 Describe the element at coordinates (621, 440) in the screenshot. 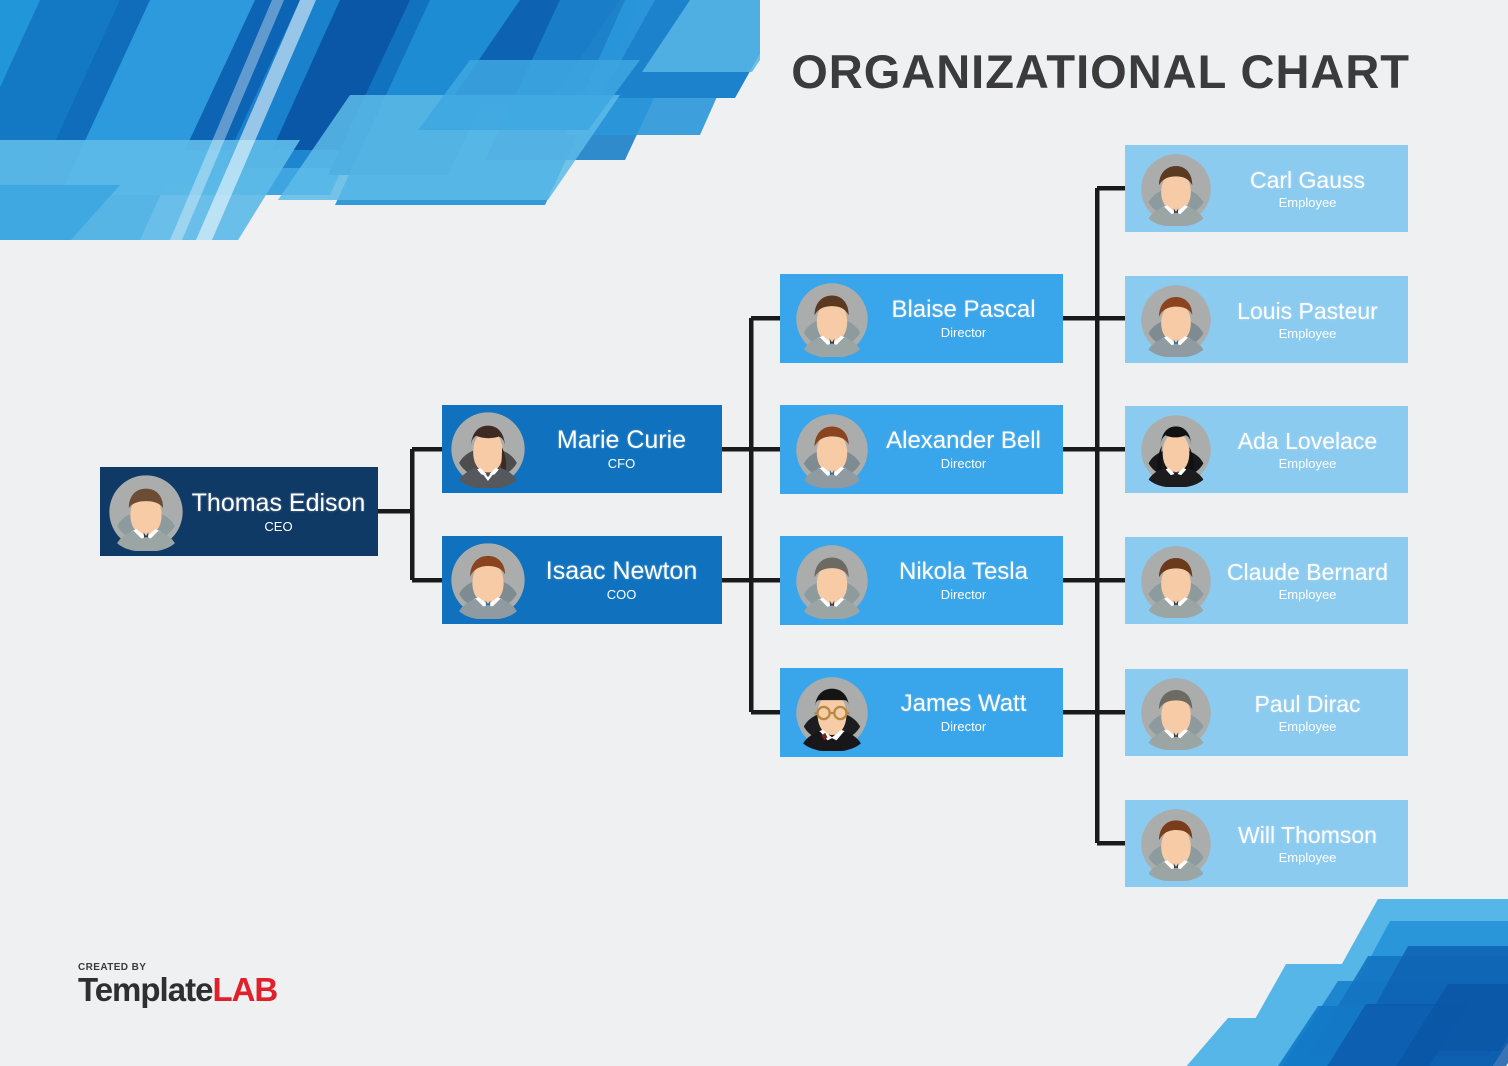

I see `node-name: Marie Curie` at that location.